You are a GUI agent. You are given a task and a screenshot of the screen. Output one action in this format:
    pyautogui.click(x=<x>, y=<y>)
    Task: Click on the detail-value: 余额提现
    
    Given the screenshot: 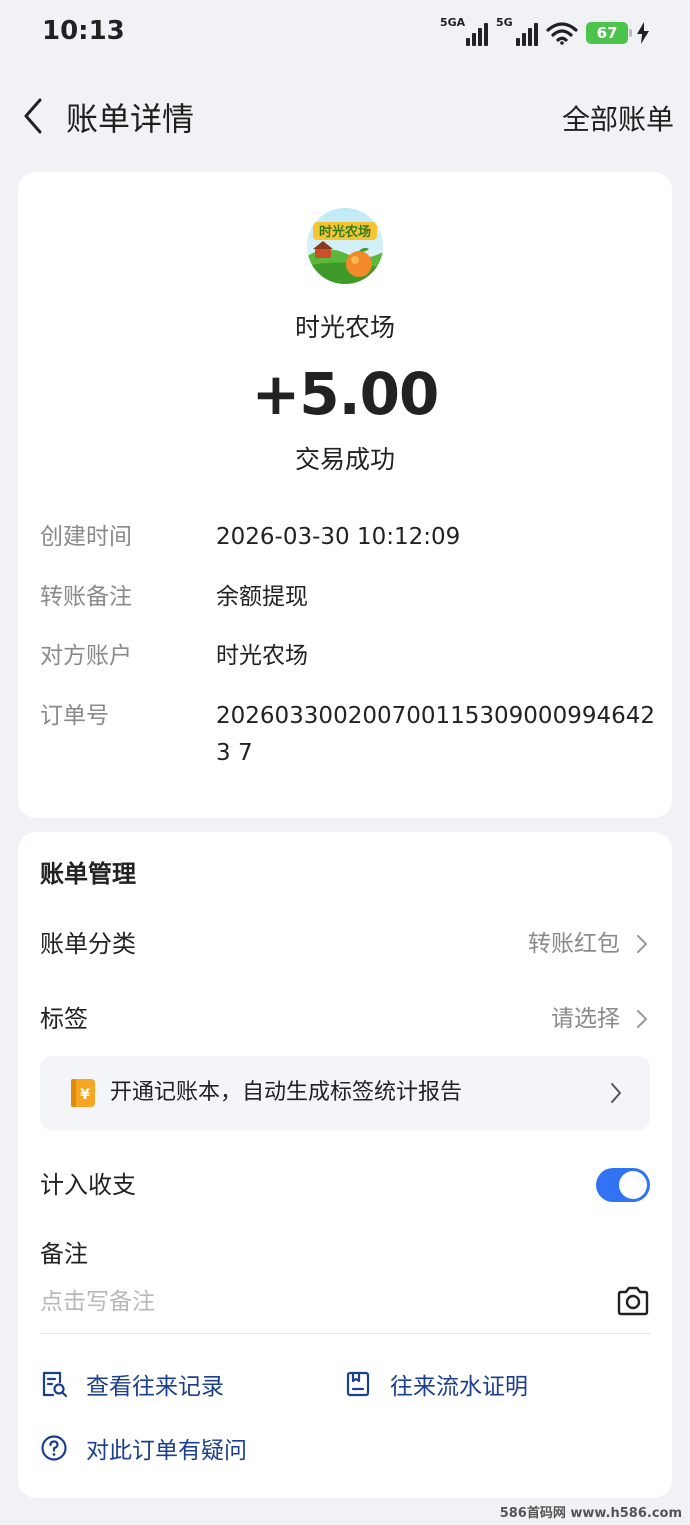 What is the action you would take?
    pyautogui.click(x=262, y=597)
    